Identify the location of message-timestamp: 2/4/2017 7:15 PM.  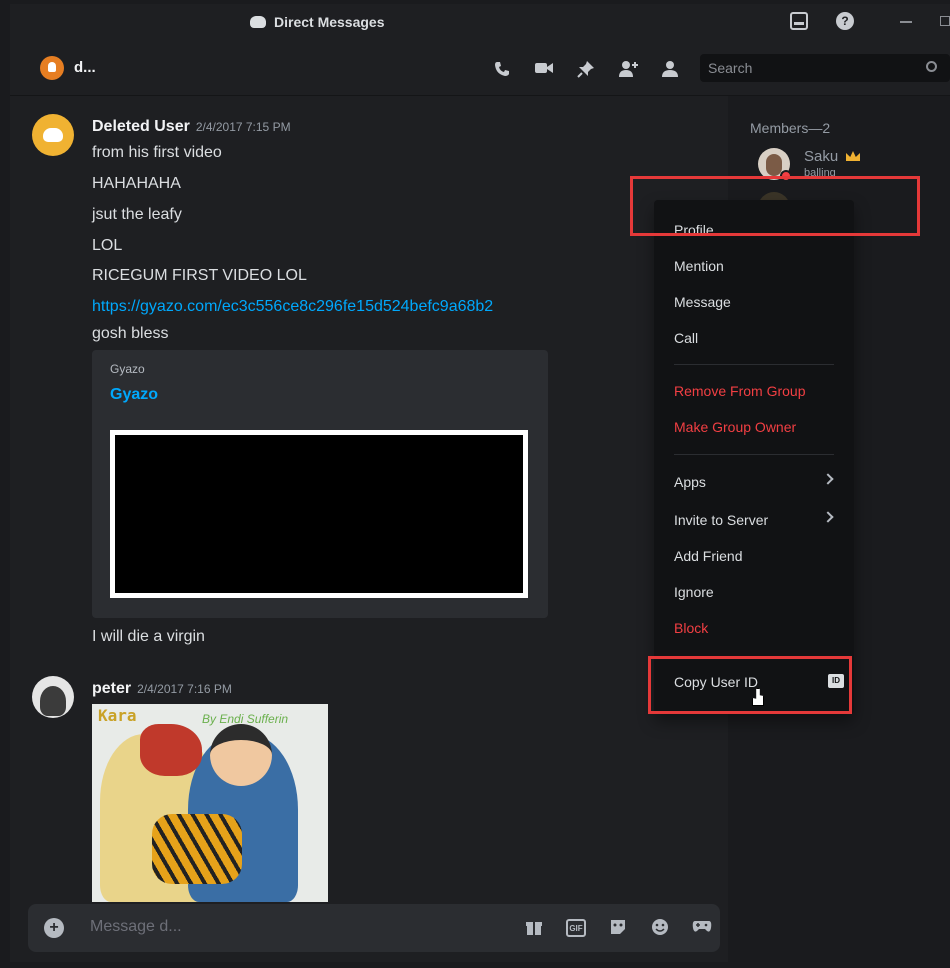
(243, 127).